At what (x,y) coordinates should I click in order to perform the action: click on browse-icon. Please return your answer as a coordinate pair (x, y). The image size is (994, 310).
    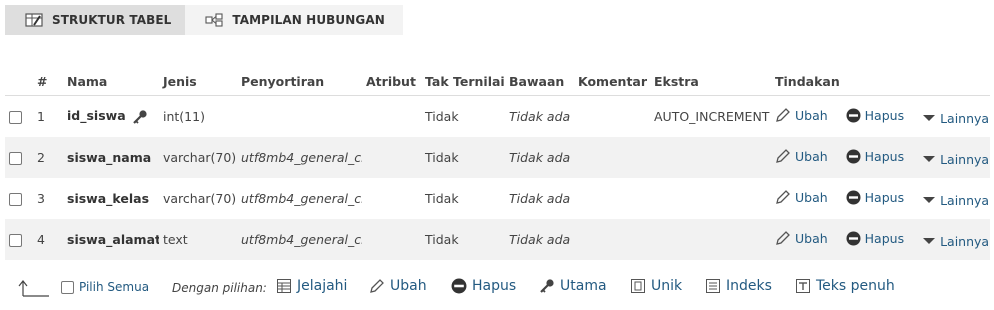
    Looking at the image, I should click on (284, 286).